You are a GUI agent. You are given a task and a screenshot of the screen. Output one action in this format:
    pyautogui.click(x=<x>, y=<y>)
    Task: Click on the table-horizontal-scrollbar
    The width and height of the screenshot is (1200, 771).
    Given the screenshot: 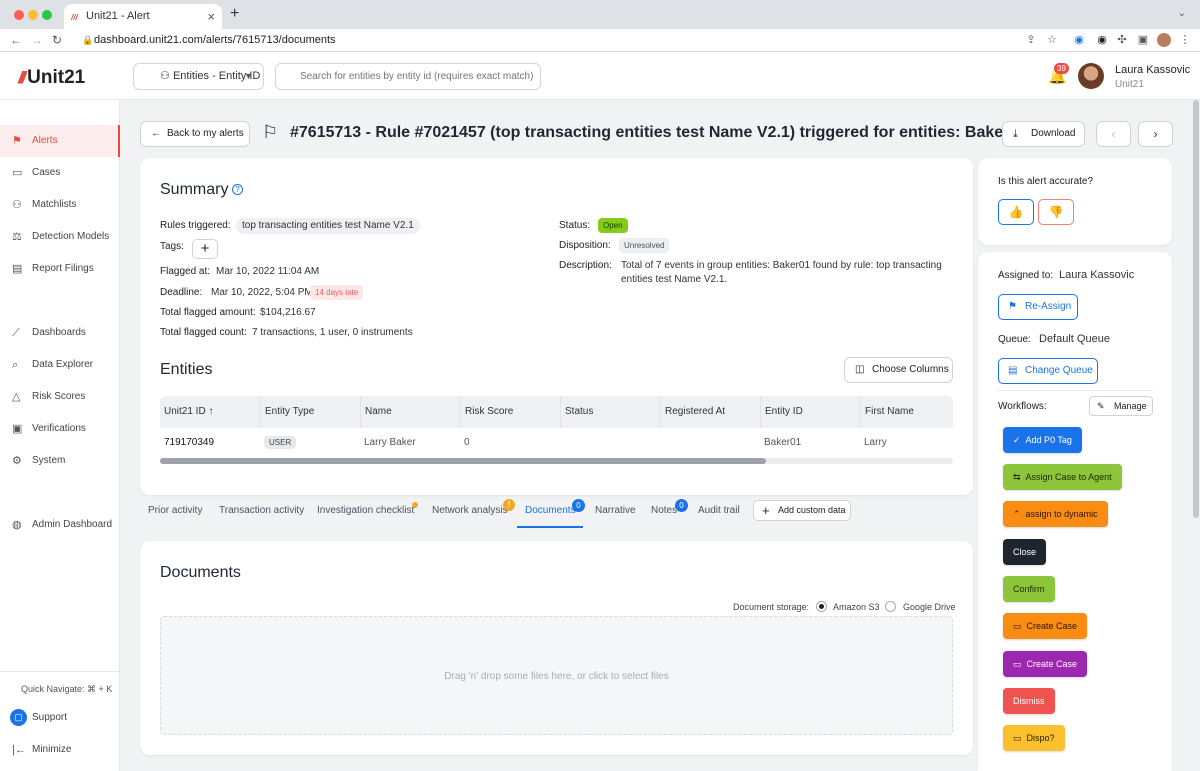 What is the action you would take?
    pyautogui.click(x=556, y=461)
    